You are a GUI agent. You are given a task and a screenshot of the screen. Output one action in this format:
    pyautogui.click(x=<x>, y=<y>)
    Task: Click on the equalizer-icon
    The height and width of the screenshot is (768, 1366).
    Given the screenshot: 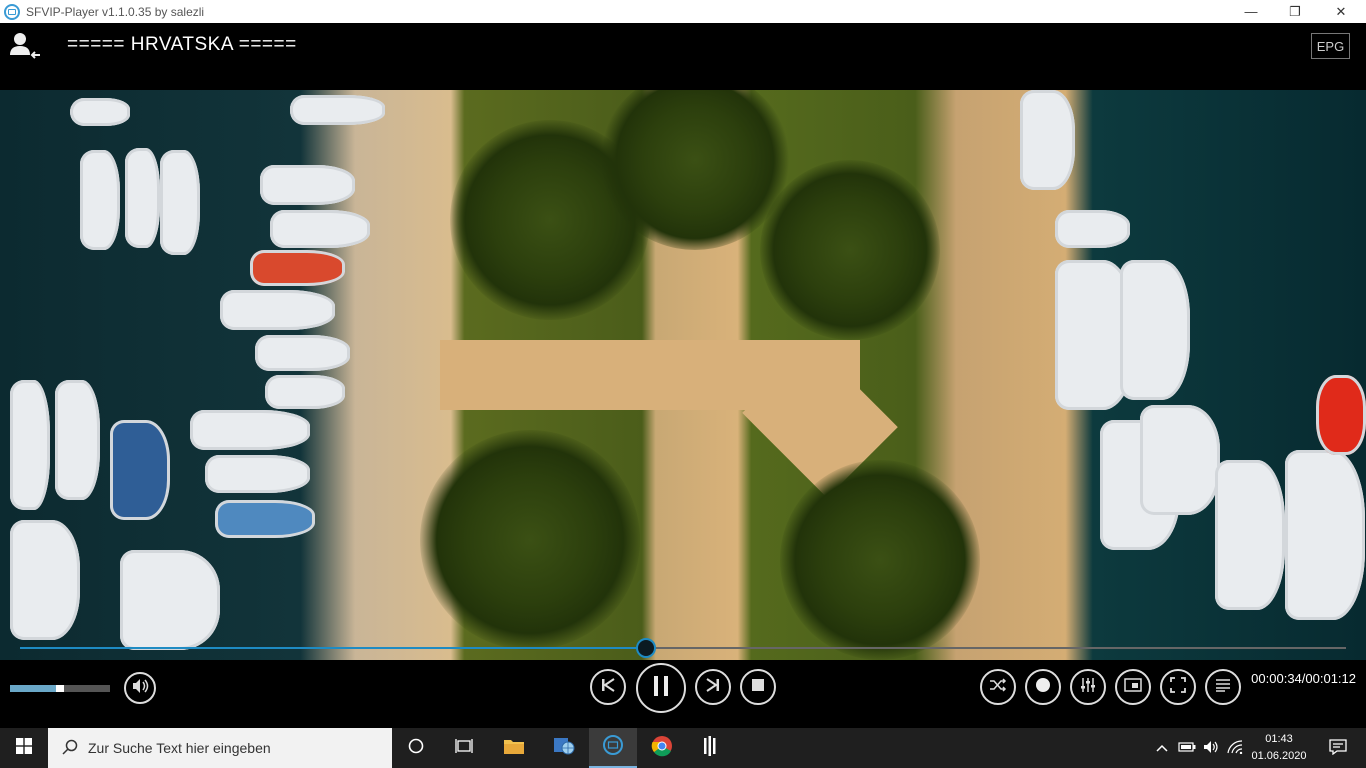 What is the action you would take?
    pyautogui.click(x=1088, y=687)
    